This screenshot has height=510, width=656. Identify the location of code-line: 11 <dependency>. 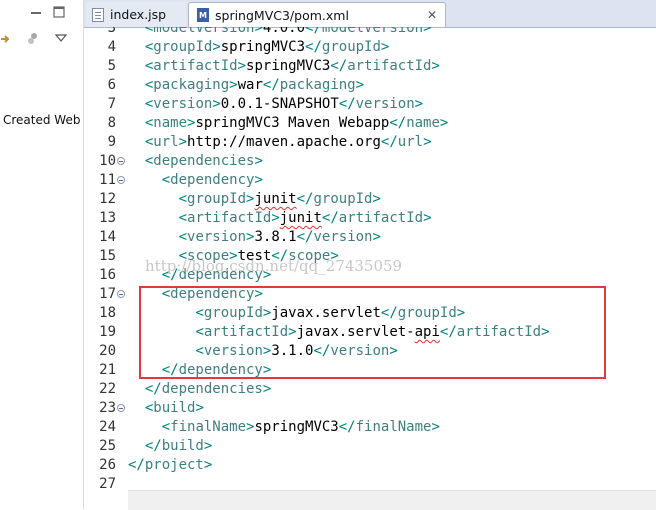
(370, 180).